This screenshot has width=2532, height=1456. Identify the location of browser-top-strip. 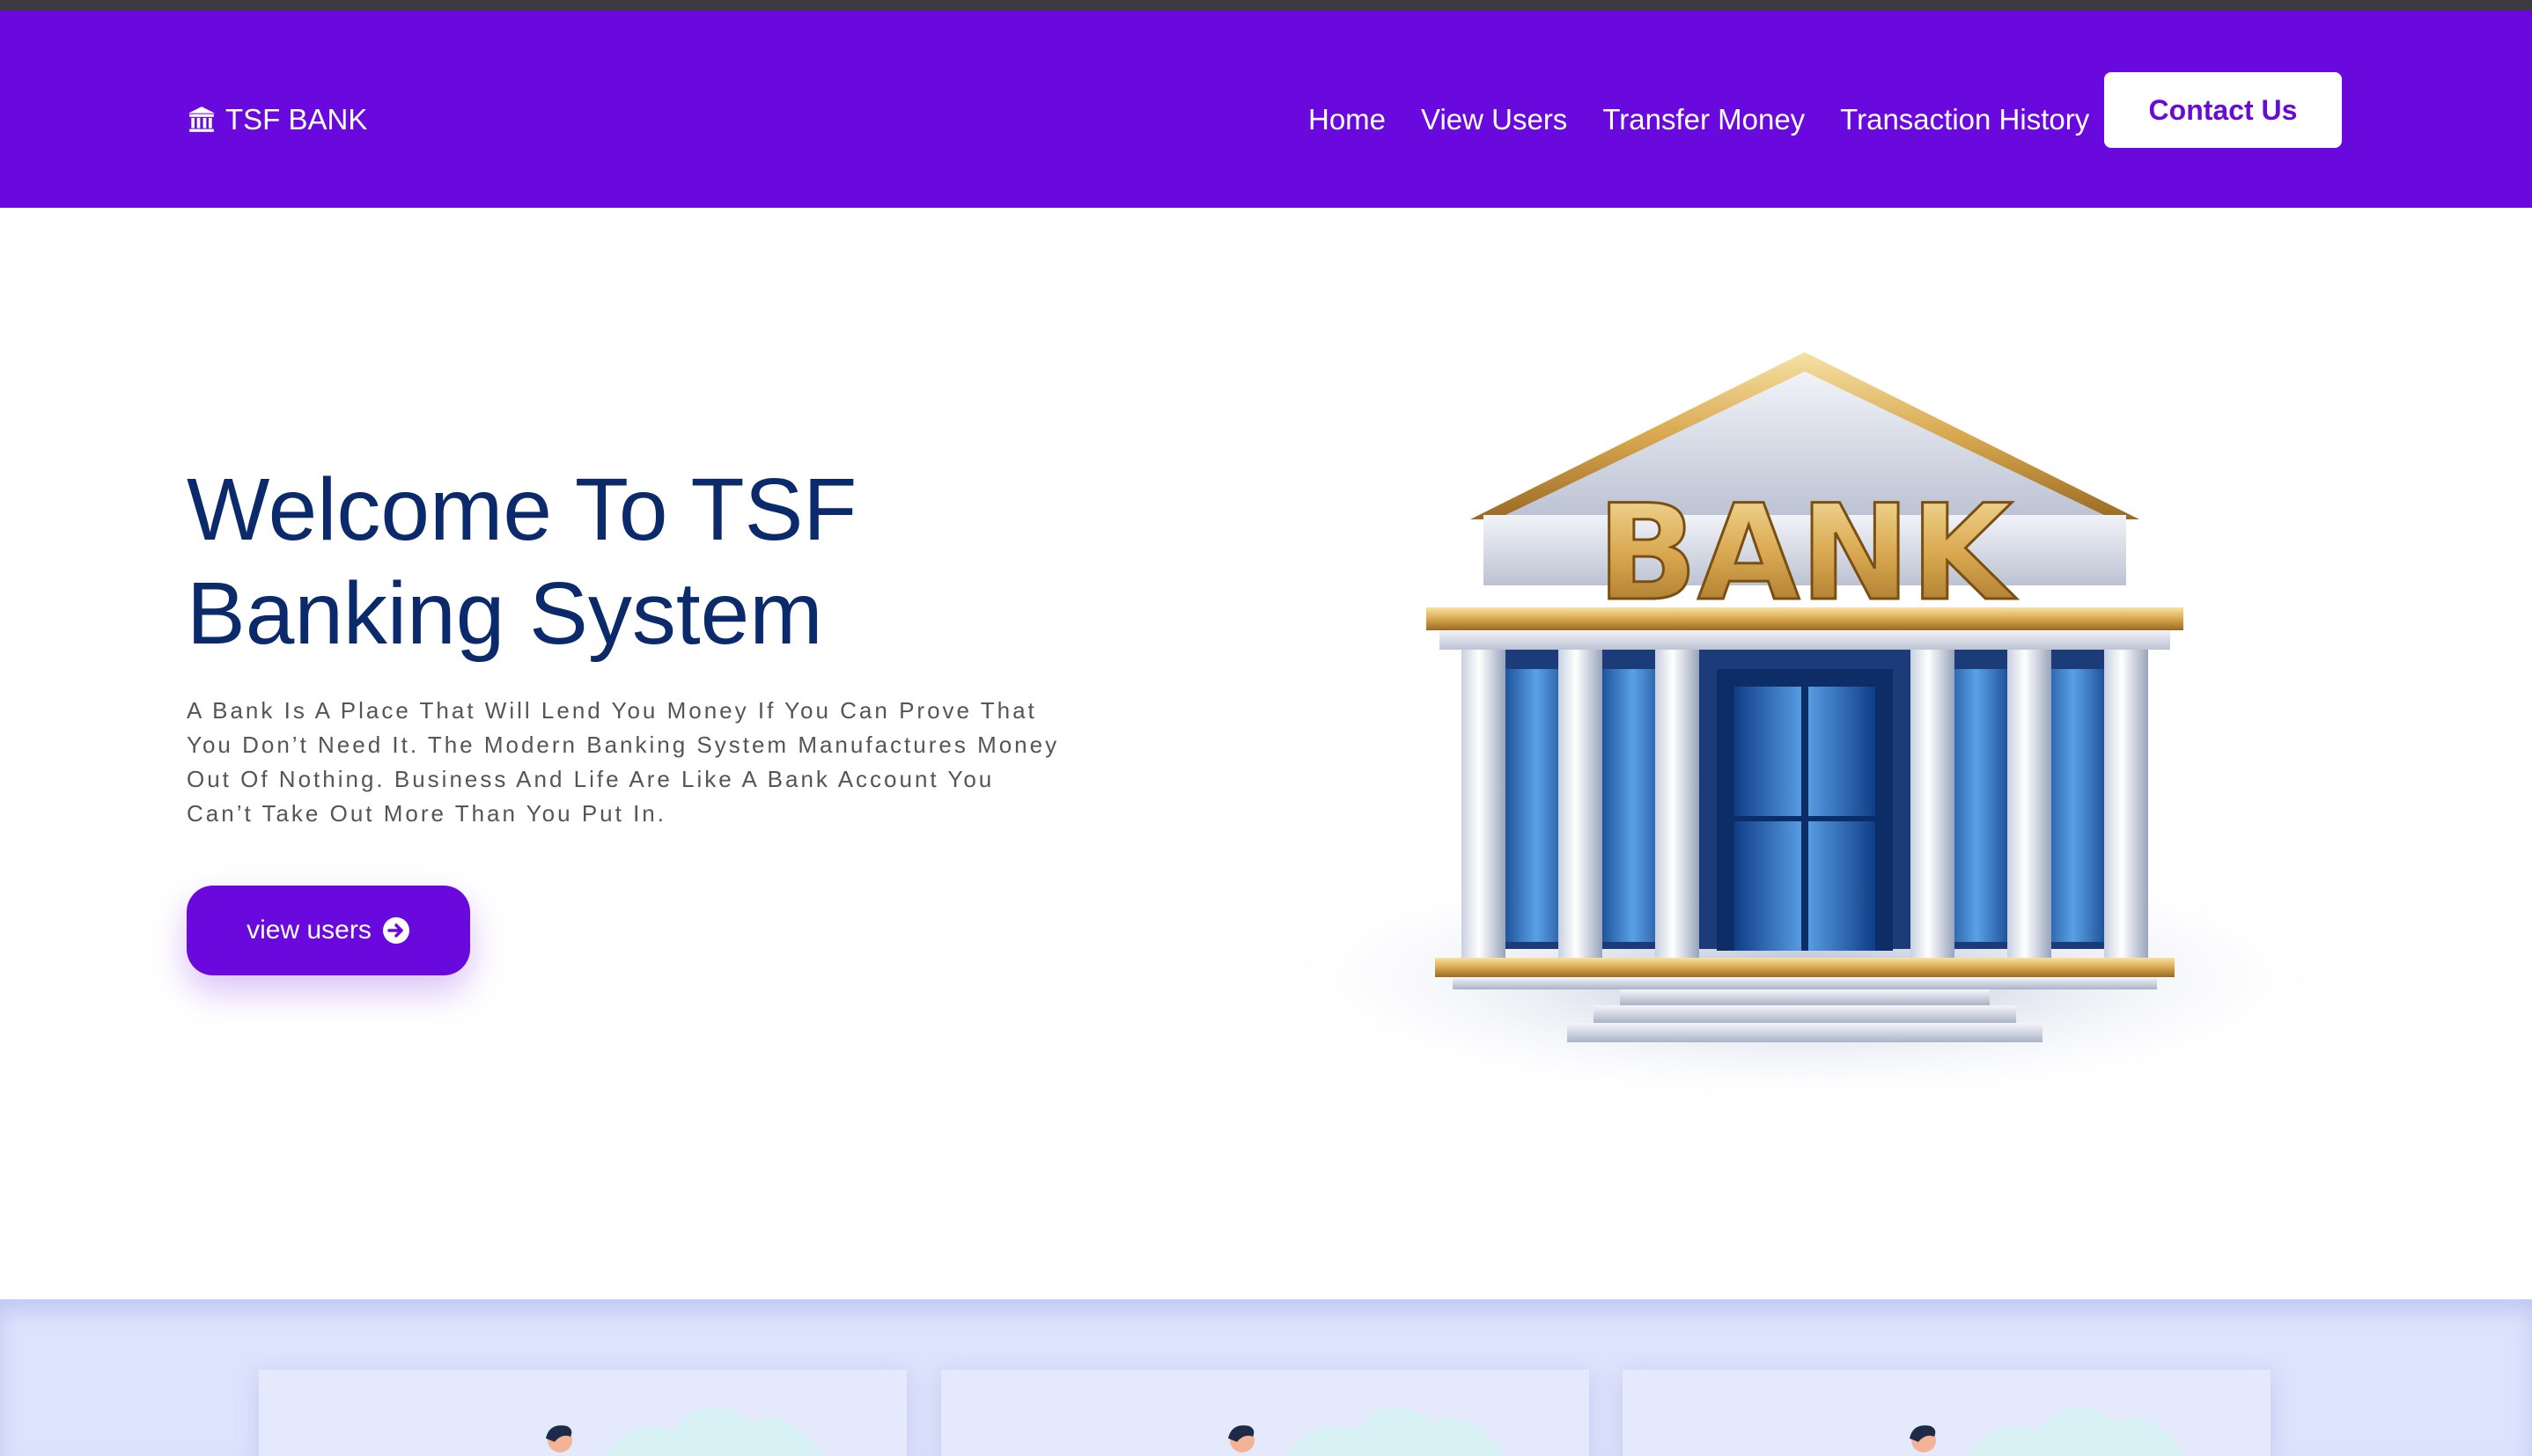
(1266, 5).